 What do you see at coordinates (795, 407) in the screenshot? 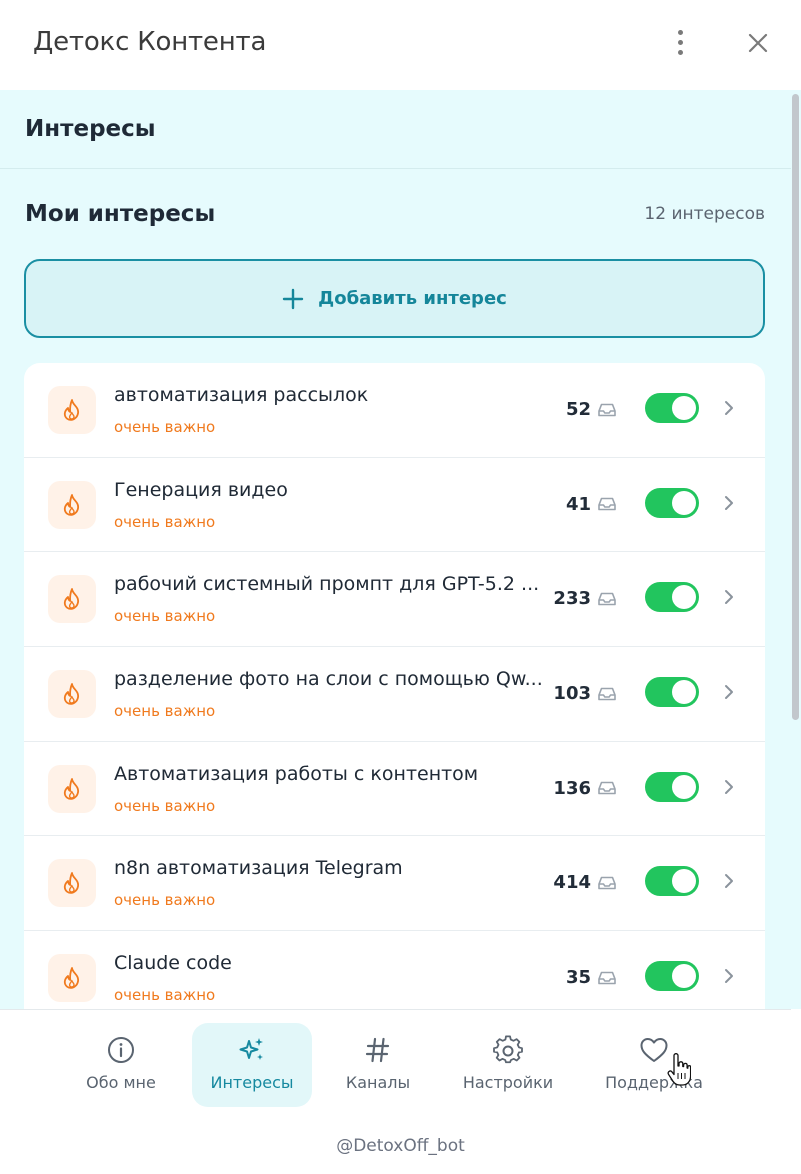
I see `scrollbar-thumb` at bounding box center [795, 407].